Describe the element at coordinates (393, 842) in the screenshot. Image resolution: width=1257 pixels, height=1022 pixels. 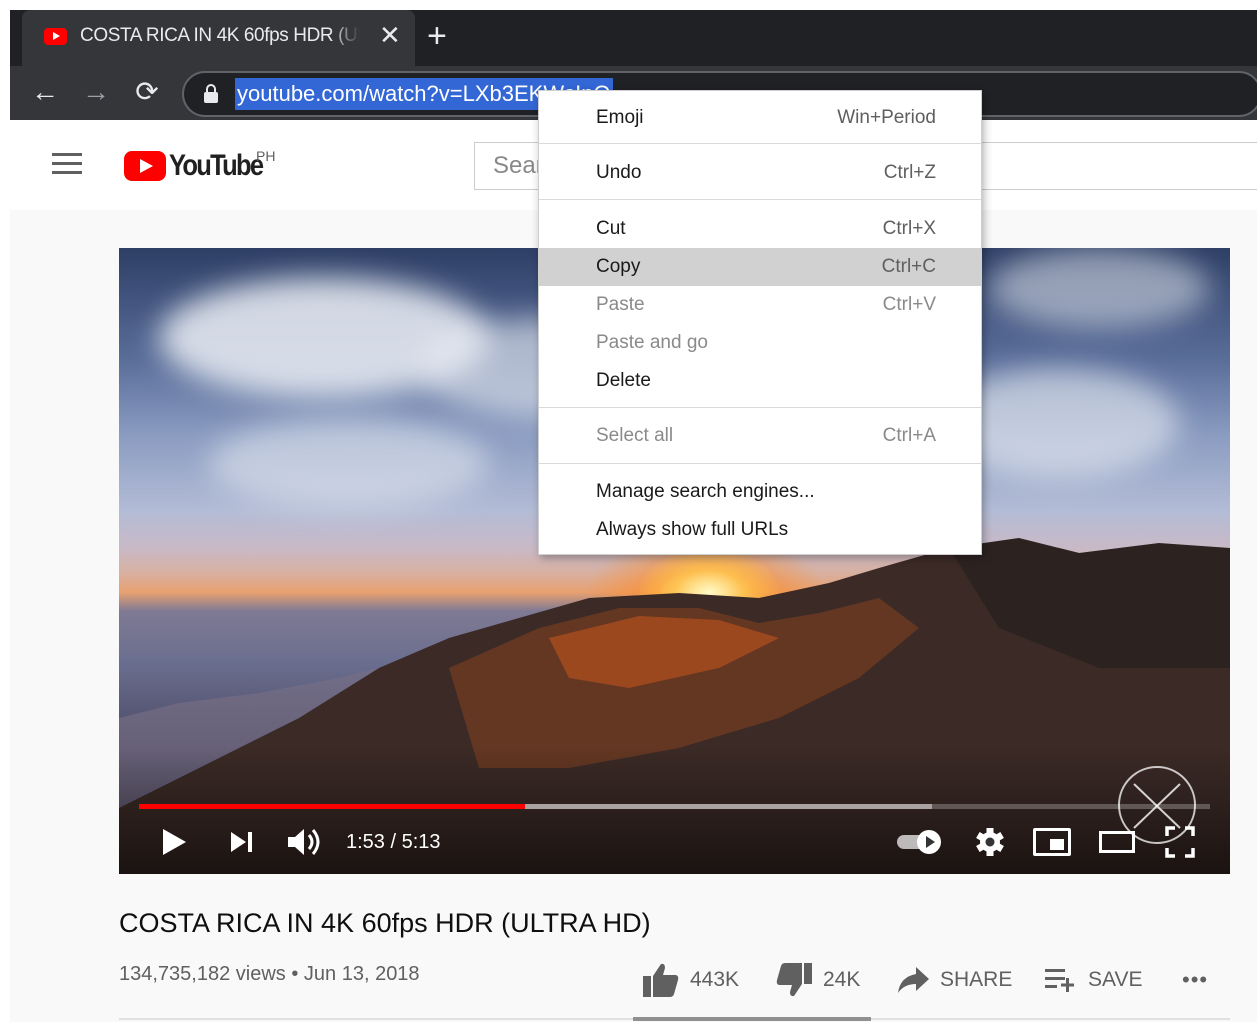
I see `time-display: 1:53 / 5:13` at that location.